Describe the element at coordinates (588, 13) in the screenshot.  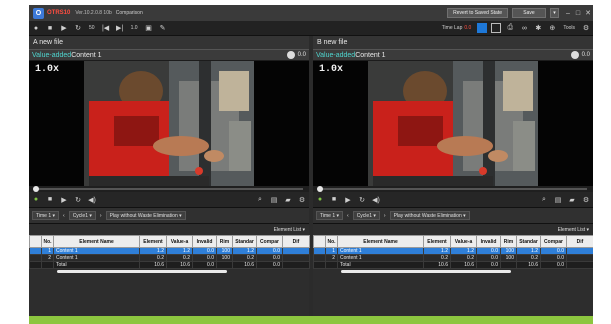
I see `close-button: ✕` at that location.